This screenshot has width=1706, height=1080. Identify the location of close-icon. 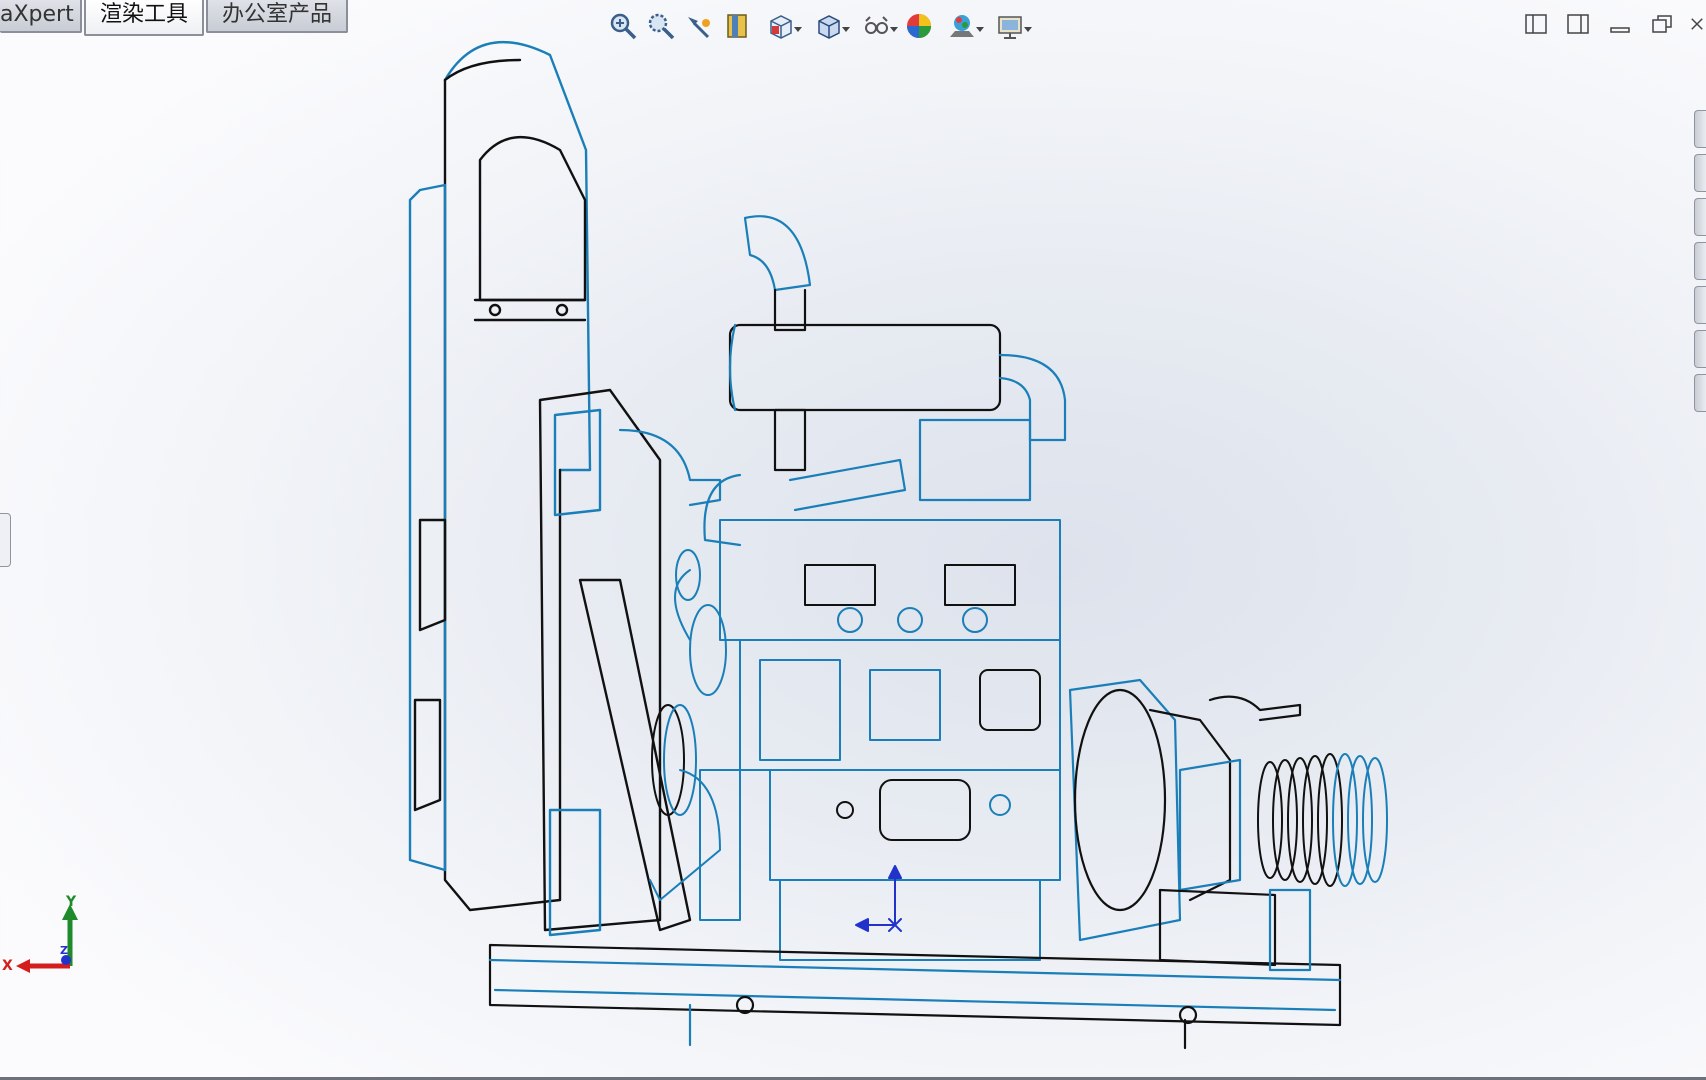
(1697, 24).